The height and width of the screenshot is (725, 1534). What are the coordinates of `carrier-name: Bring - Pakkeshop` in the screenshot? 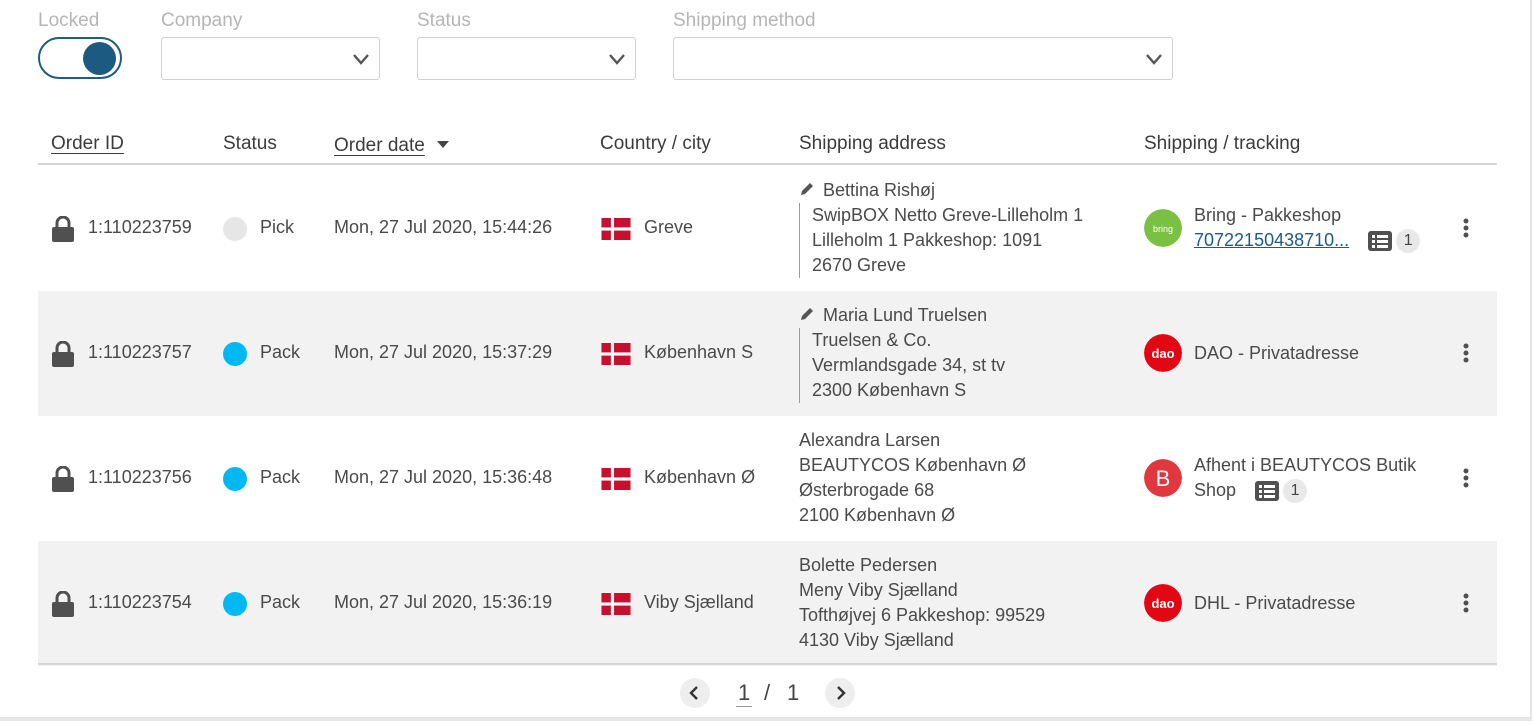 It's located at (1268, 215).